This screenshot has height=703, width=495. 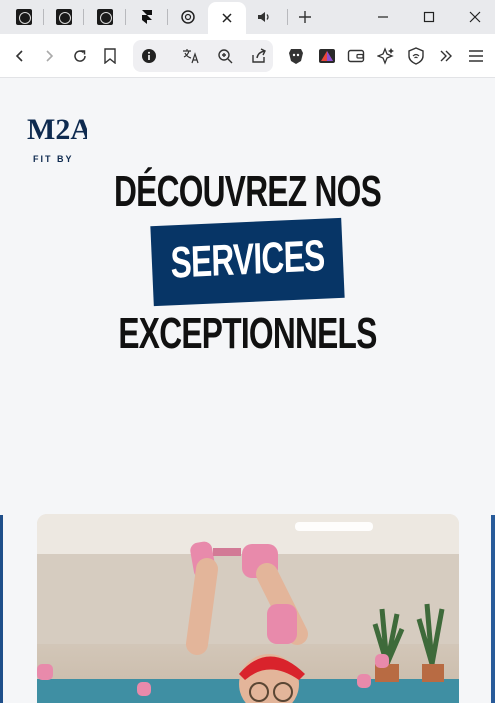 I want to click on rewards-icon, so click(x=327, y=56).